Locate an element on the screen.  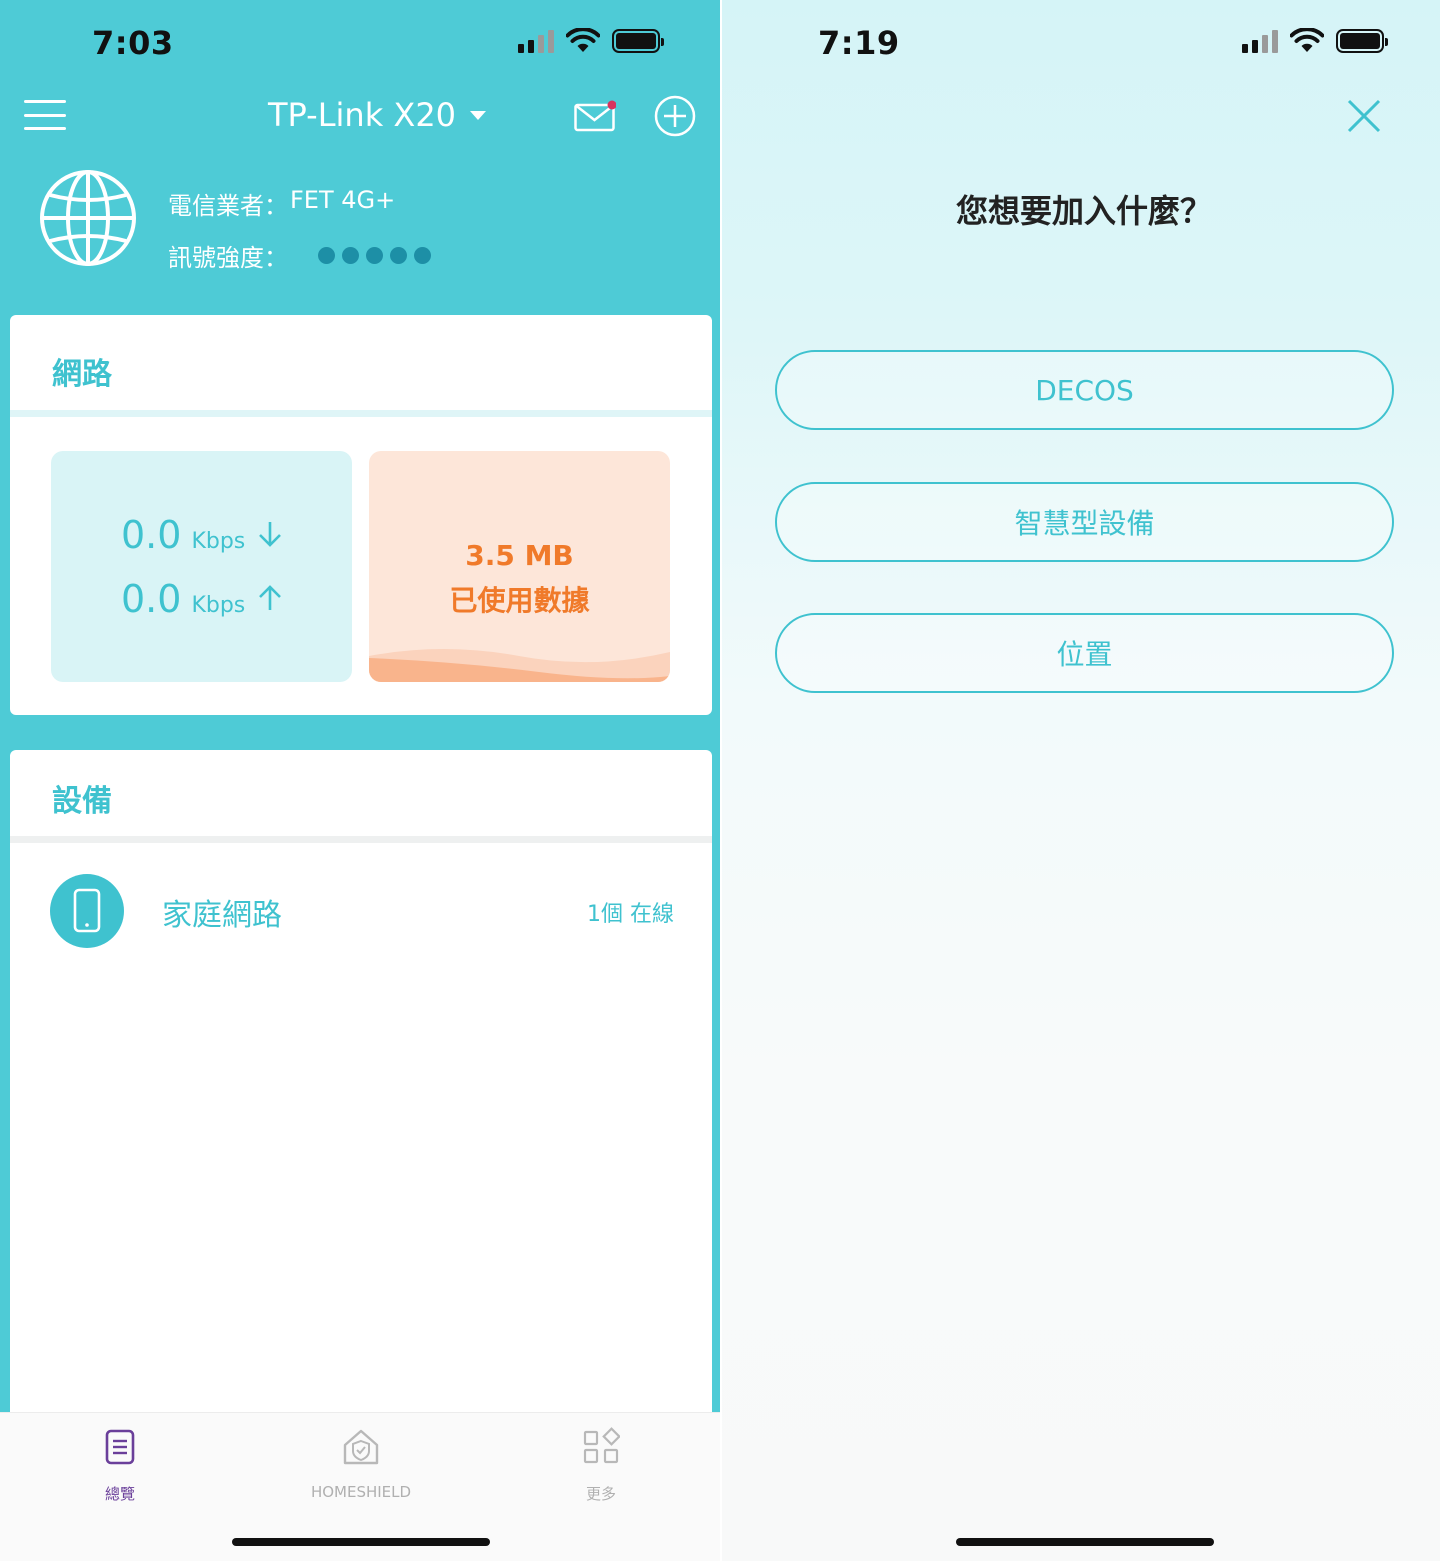
online-count: 1個 在線 is located at coordinates (630, 914).